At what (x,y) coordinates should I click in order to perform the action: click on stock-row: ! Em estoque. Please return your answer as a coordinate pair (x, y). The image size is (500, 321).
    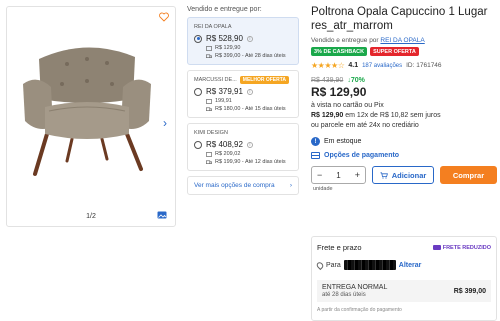
    Looking at the image, I should click on (404, 141).